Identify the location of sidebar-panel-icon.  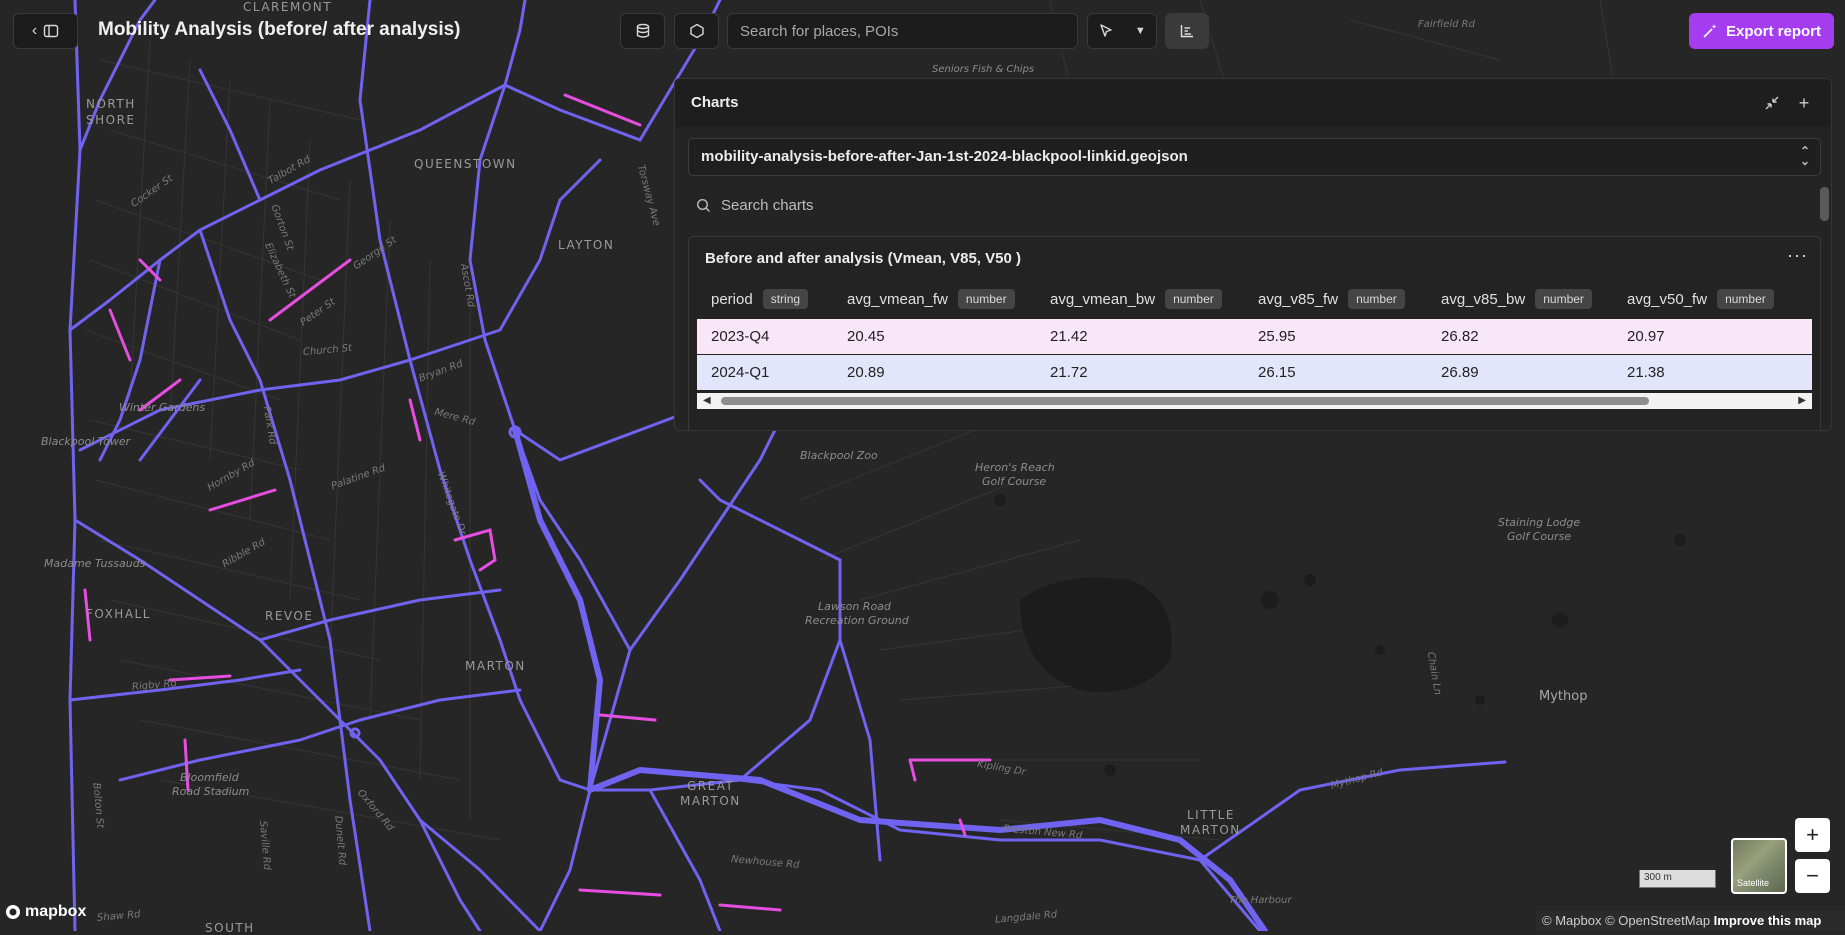
(51, 31).